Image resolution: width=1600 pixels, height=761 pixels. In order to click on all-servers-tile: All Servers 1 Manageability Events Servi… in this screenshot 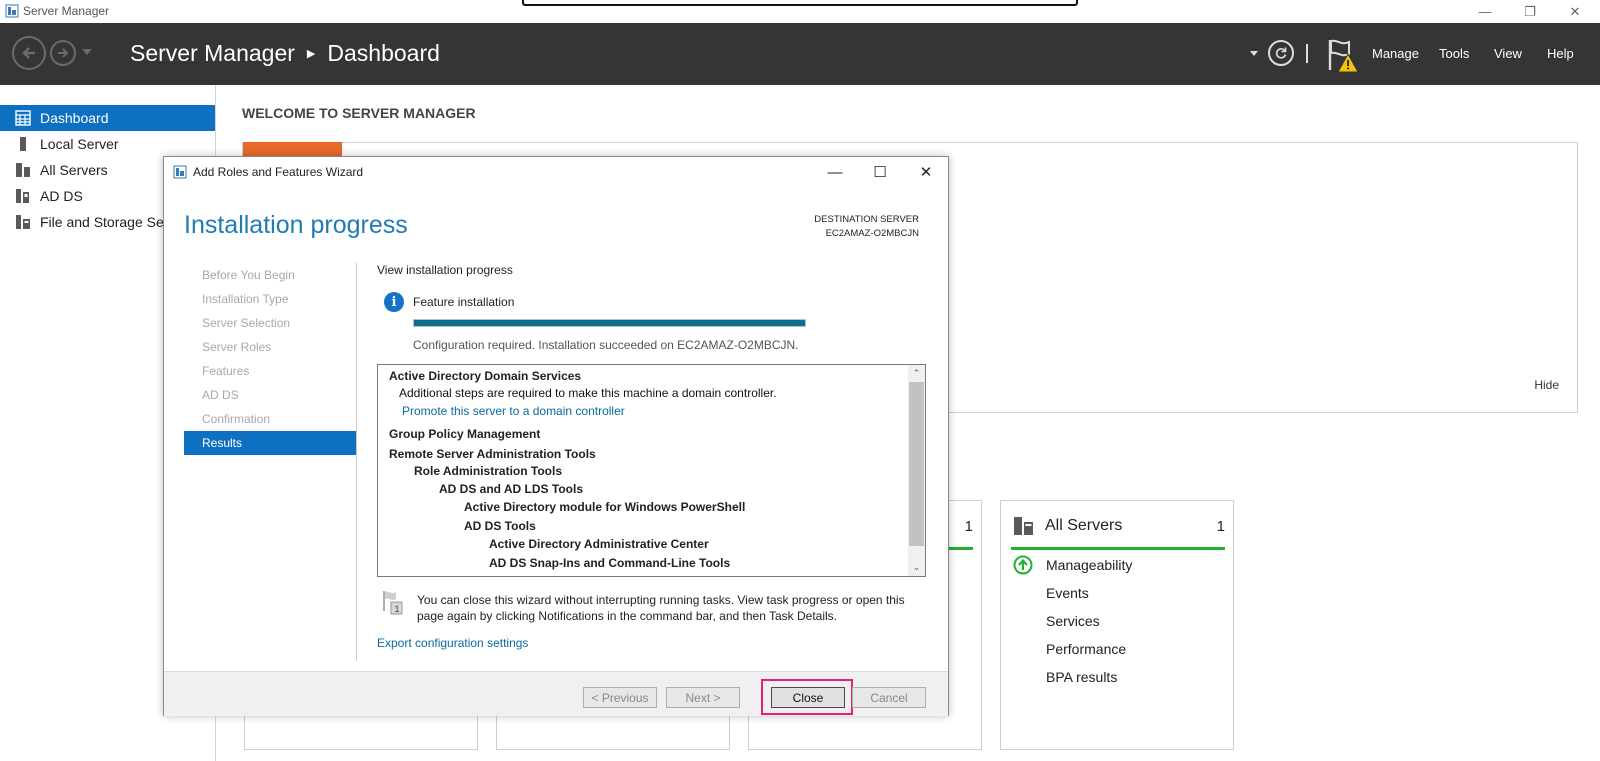, I will do `click(1117, 625)`.